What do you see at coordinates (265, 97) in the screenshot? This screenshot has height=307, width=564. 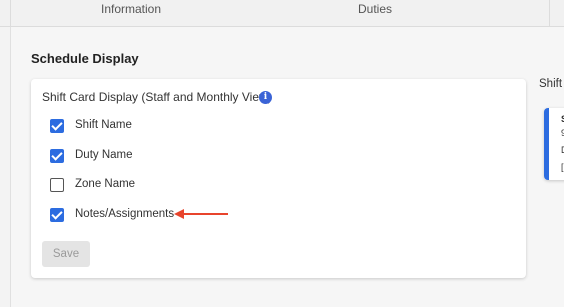 I see `info-icon: i` at bounding box center [265, 97].